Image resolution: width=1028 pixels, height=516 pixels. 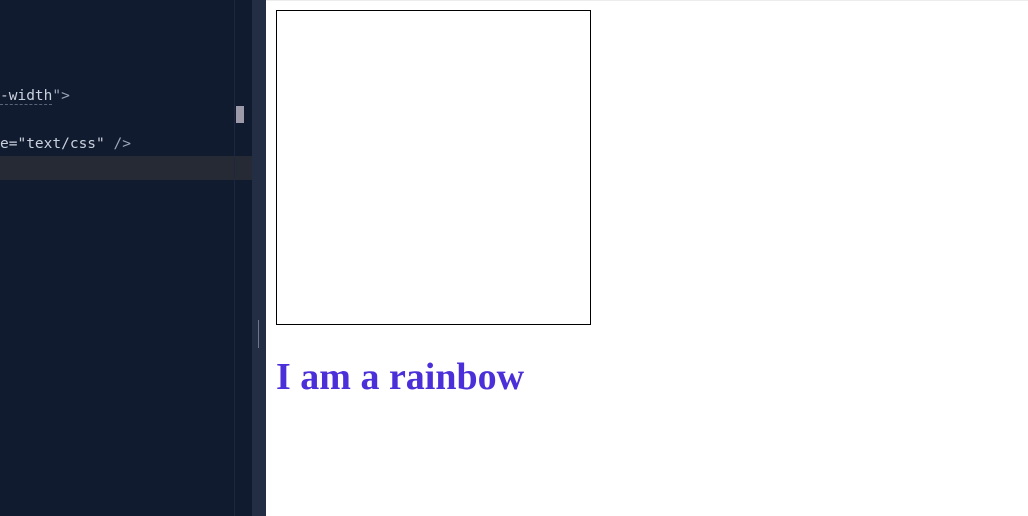 I want to click on code-token-attr: e=, so click(x=9, y=144).